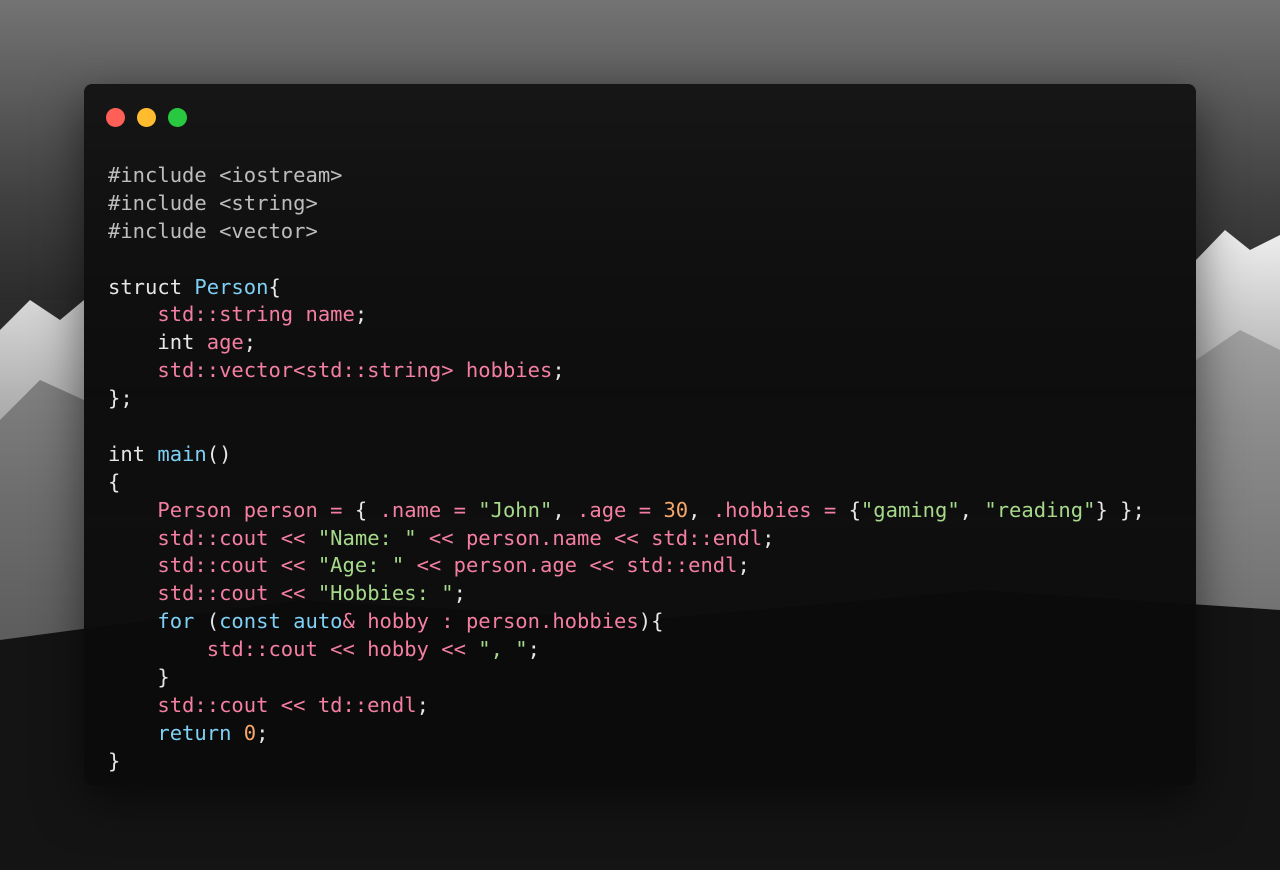 This screenshot has height=870, width=1280. What do you see at coordinates (182, 453) in the screenshot?
I see `code-token-keyword: main` at bounding box center [182, 453].